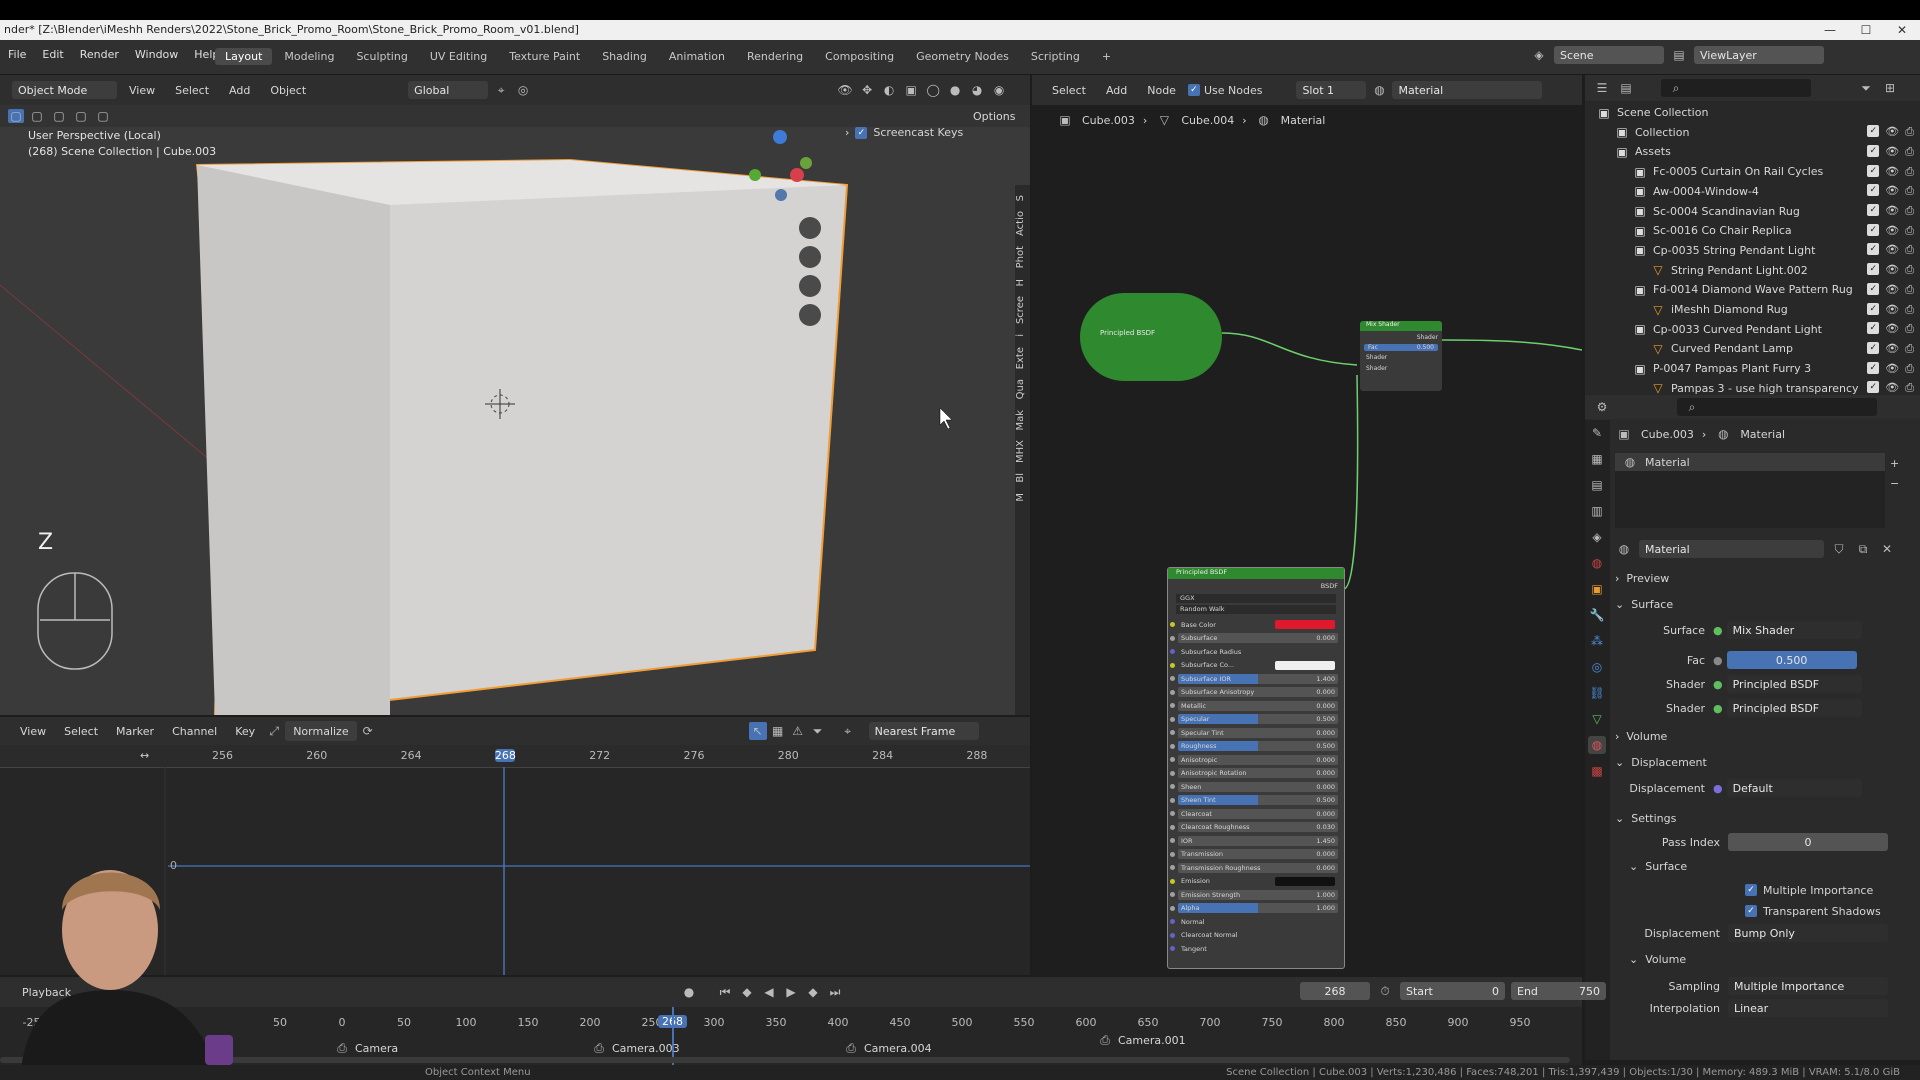 This screenshot has width=1920, height=1080. What do you see at coordinates (1020, 310) in the screenshot?
I see `sidebar-tab: Scree` at bounding box center [1020, 310].